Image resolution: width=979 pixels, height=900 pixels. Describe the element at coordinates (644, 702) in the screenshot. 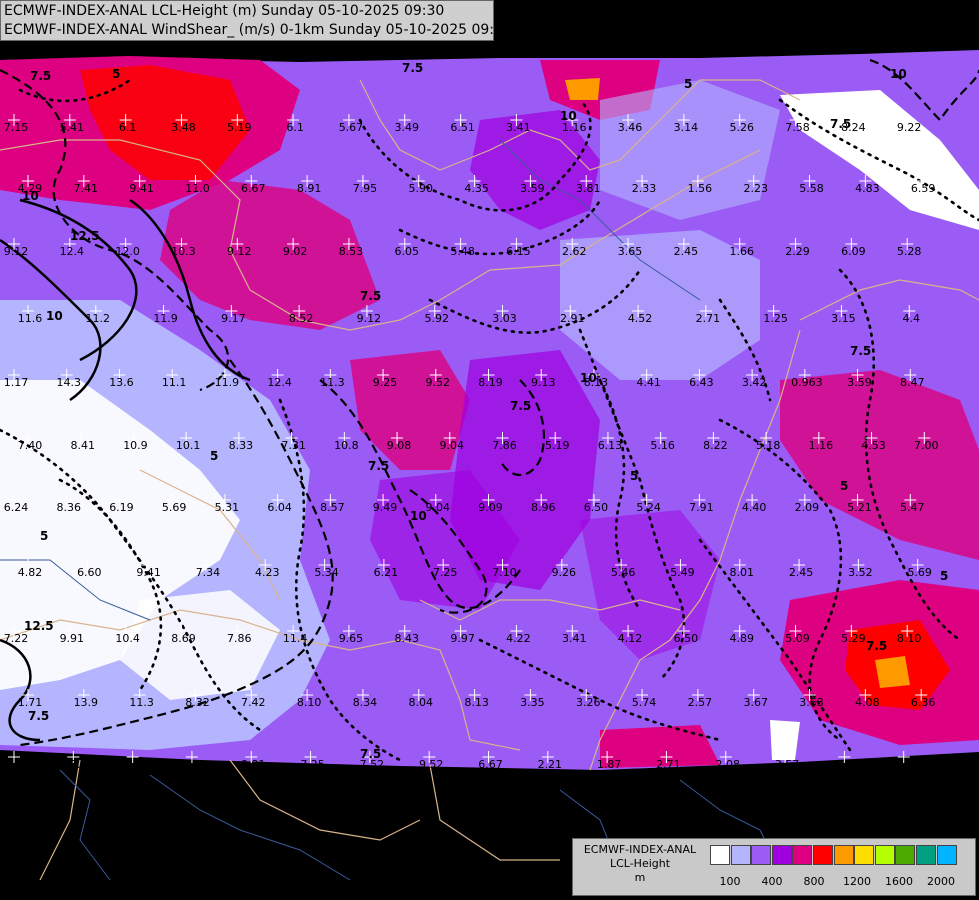

I see `station-value-label: 5.74` at that location.